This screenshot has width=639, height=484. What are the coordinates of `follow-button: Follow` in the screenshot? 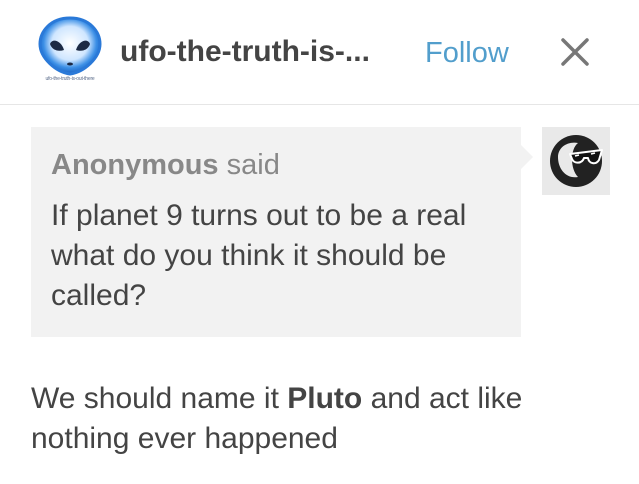 It's located at (467, 53).